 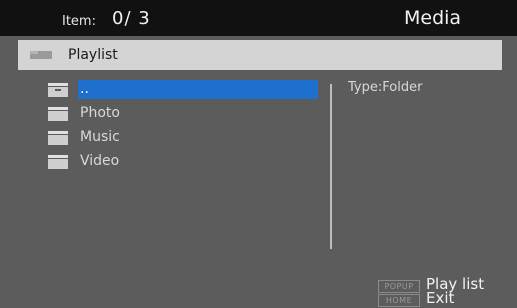 I want to click on page-title: Media, so click(x=433, y=18).